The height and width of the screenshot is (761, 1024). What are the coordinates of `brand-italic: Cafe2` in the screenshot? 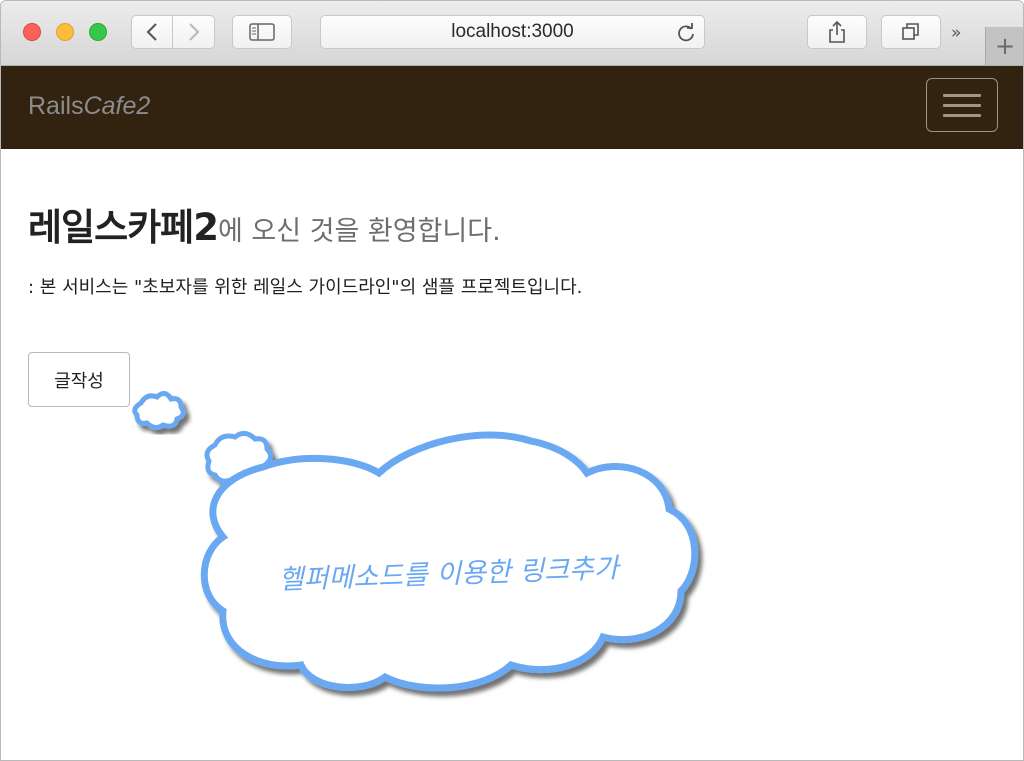 It's located at (117, 106).